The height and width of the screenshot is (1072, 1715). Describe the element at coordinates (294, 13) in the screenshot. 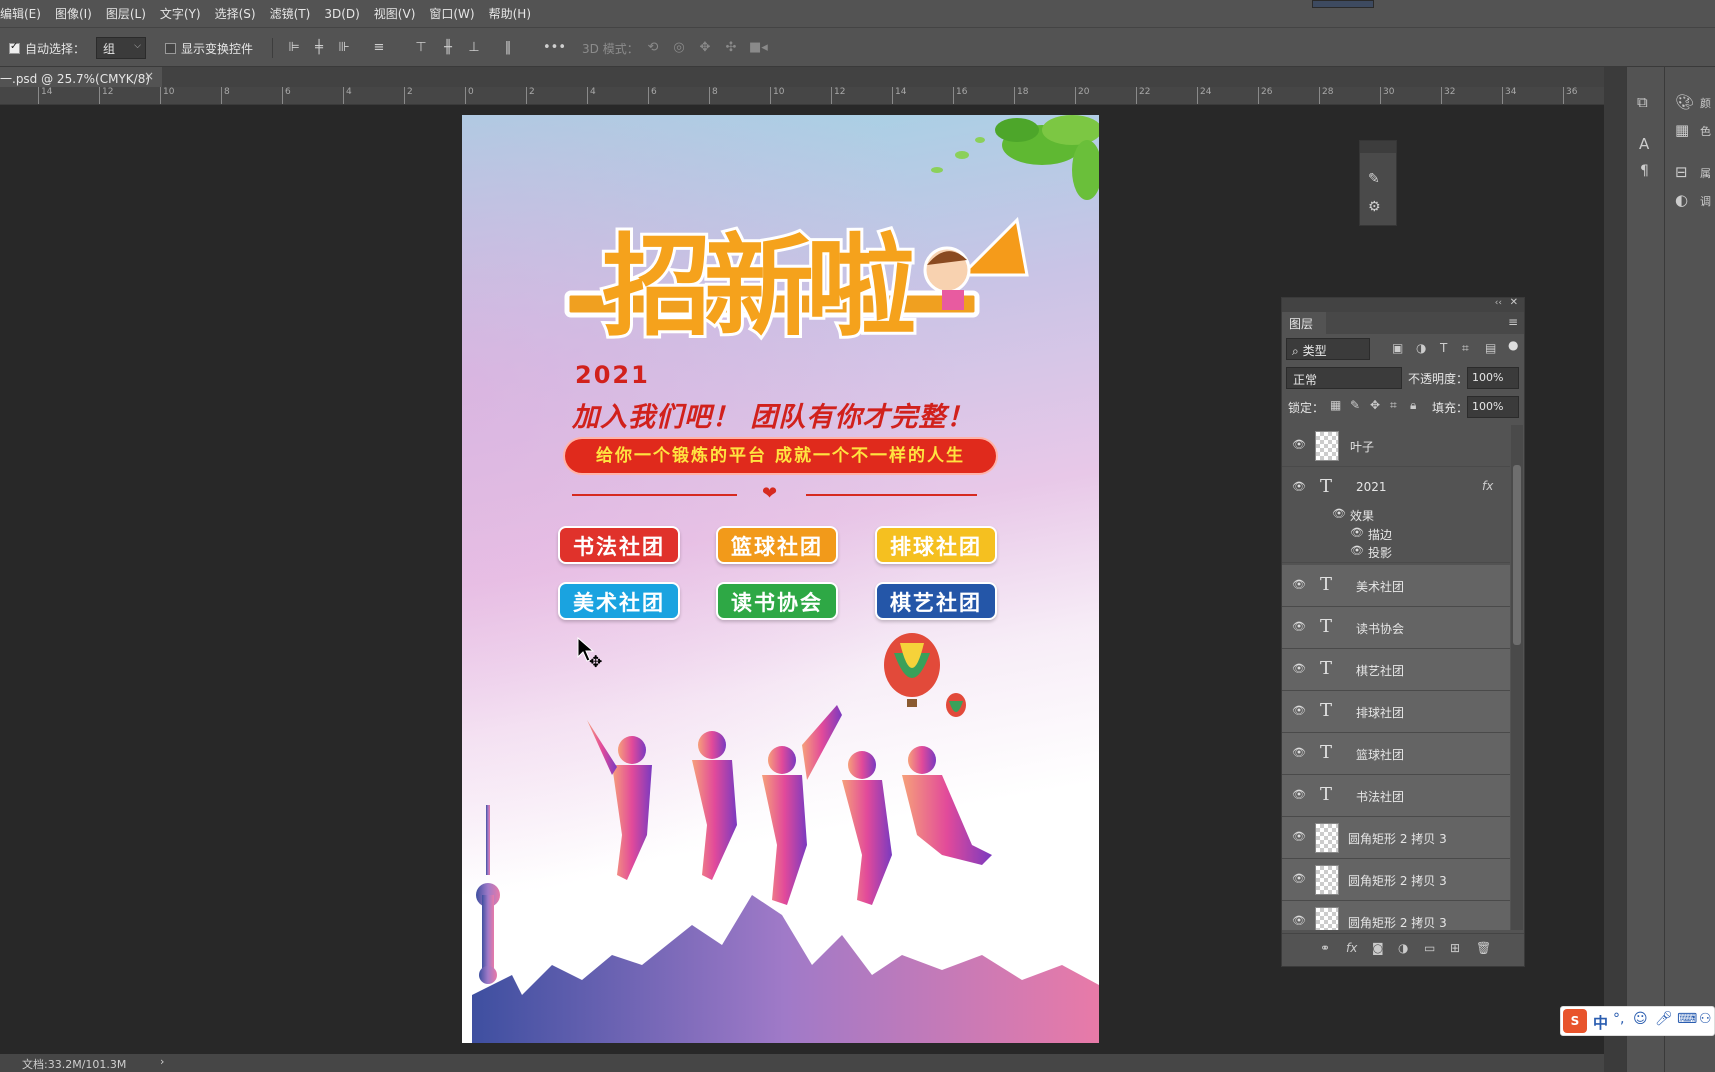

I see `menu-filter: 滤镜(T)` at that location.